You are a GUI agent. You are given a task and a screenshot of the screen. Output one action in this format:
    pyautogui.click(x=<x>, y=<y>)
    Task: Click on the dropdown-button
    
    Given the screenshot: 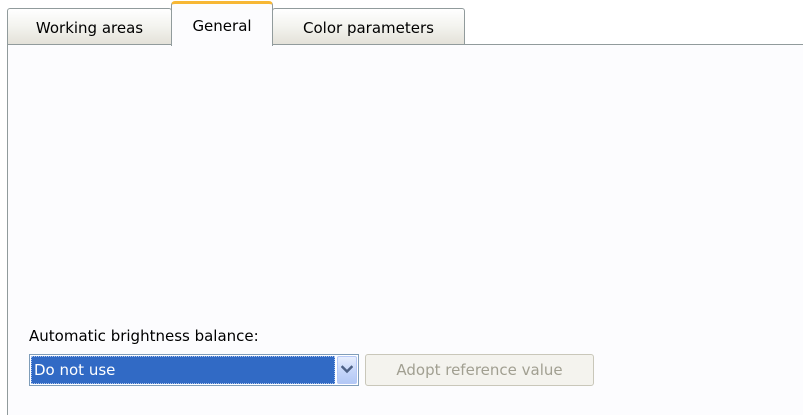 What is the action you would take?
    pyautogui.click(x=347, y=370)
    